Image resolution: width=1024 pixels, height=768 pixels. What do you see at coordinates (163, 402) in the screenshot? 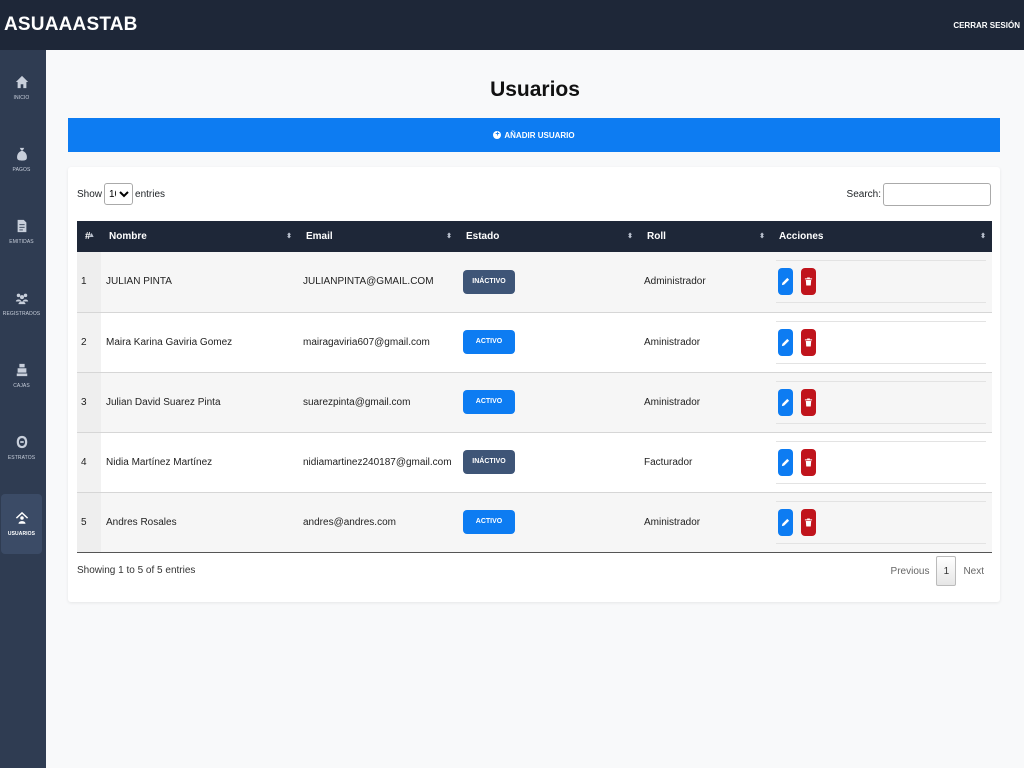
I see `cell-nombre: Julian David Suarez Pinta` at bounding box center [163, 402].